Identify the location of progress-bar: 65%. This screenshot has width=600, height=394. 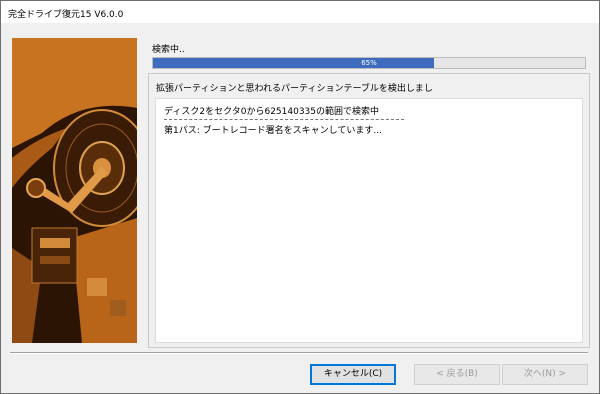
(369, 63).